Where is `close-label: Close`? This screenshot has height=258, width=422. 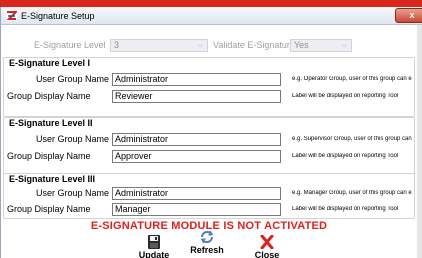
close-label: Close is located at coordinates (267, 254).